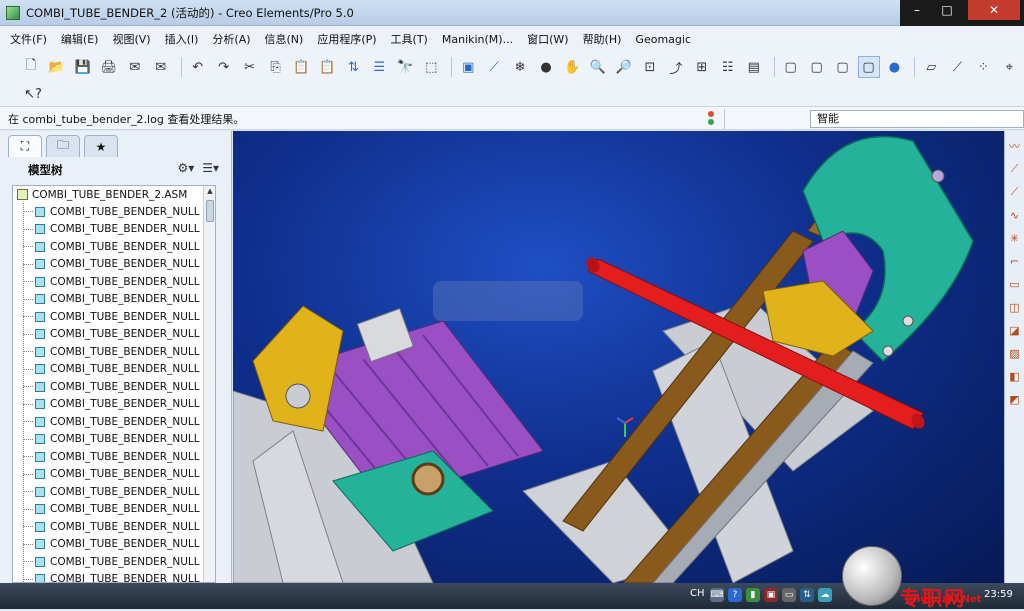 This screenshot has width=1024, height=611. What do you see at coordinates (1015, 169) in the screenshot?
I see `datum-curve-icon: ⟋` at bounding box center [1015, 169].